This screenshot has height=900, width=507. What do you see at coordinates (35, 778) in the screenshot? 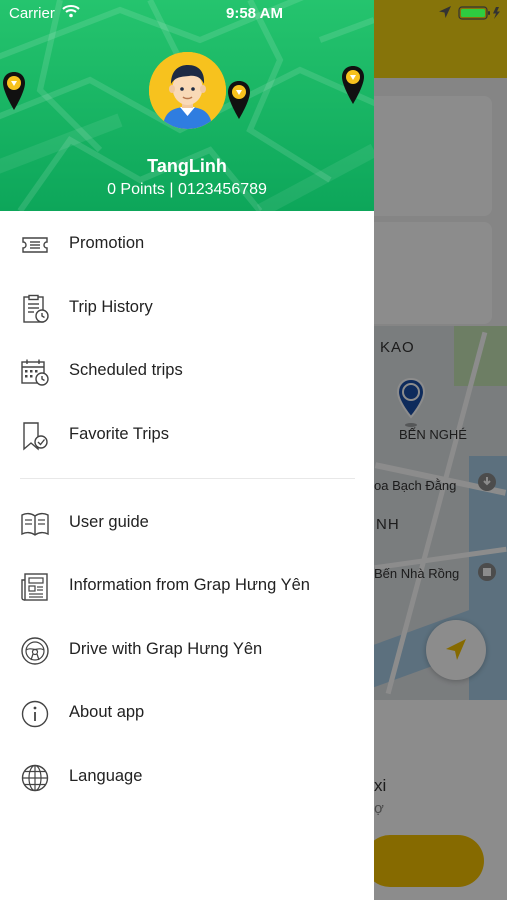
I see `globe-icon` at bounding box center [35, 778].